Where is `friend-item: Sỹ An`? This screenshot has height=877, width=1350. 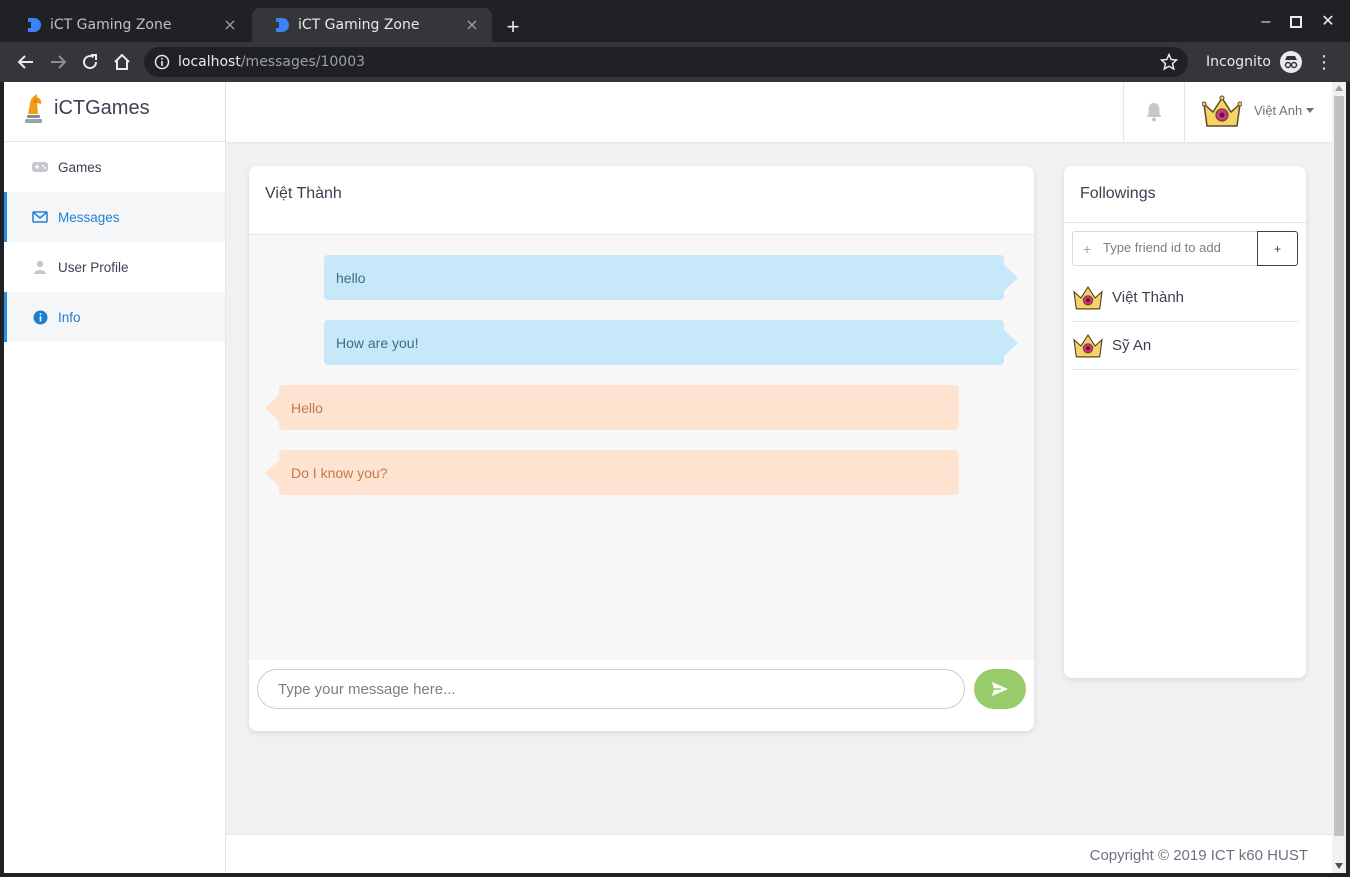
friend-item: Sỹ An is located at coordinates (1185, 346).